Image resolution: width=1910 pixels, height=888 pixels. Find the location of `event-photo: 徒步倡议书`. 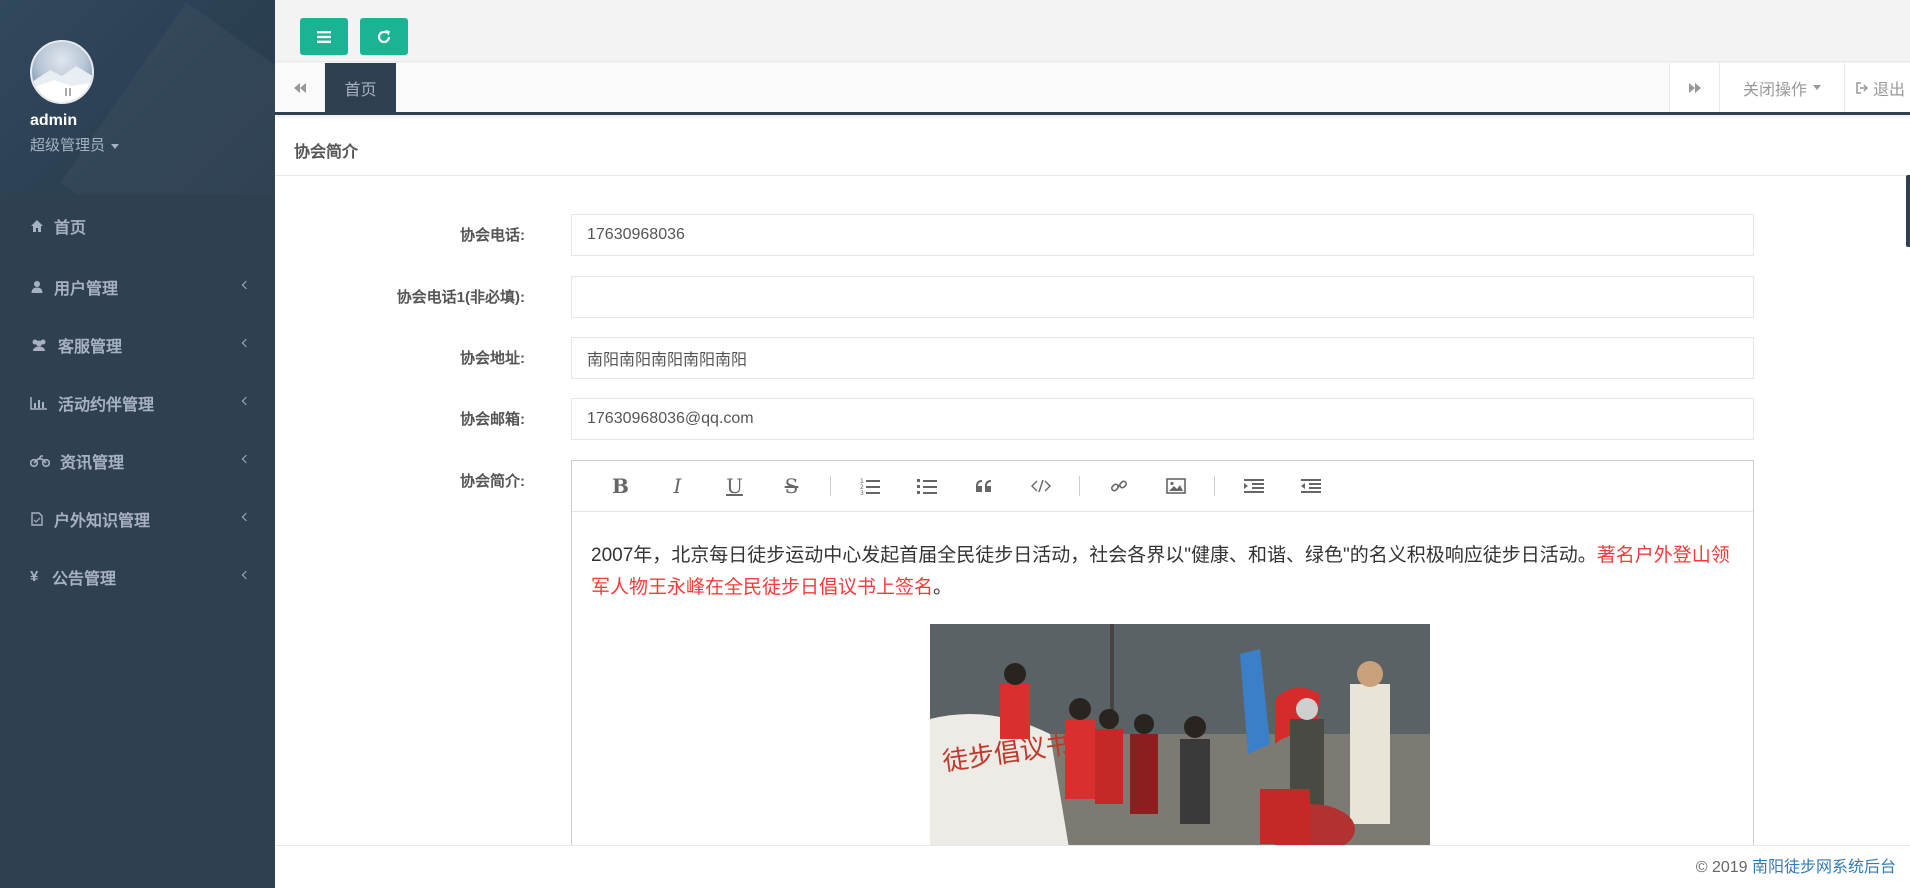

event-photo: 徒步倡议书 is located at coordinates (1180, 734).